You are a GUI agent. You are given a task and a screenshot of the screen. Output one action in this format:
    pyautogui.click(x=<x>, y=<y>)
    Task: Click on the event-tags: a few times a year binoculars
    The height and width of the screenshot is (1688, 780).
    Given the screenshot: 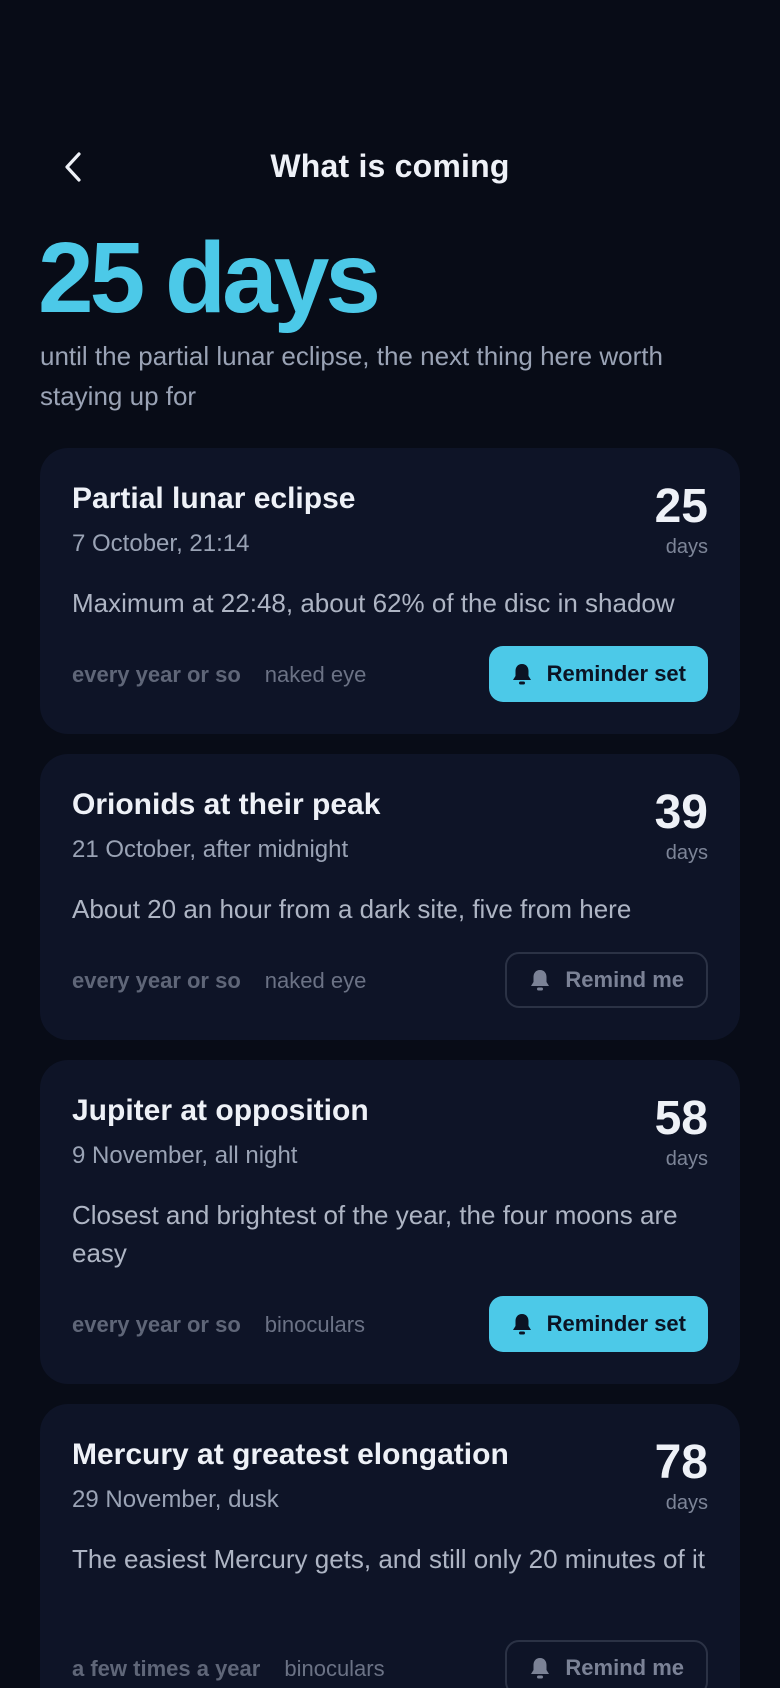 What is the action you would take?
    pyautogui.click(x=228, y=1669)
    